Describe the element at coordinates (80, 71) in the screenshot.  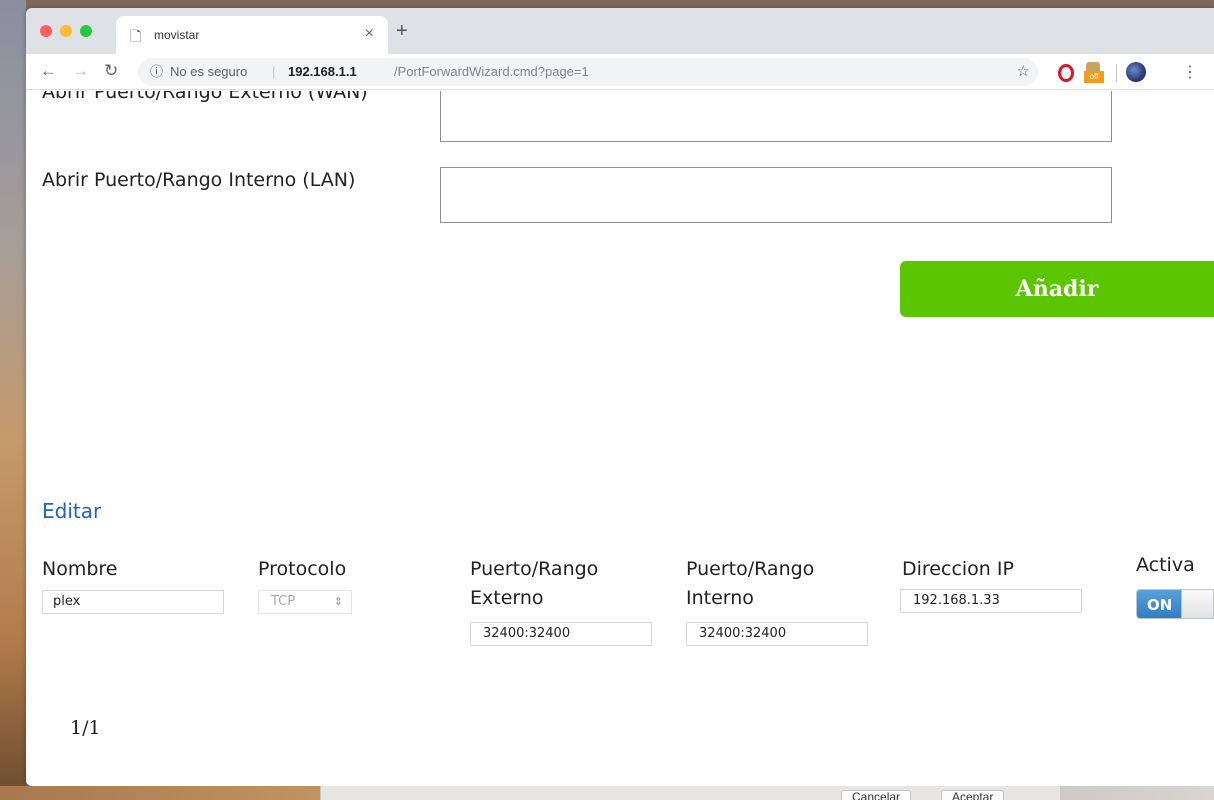
I see `forward-arrow-icon: →` at that location.